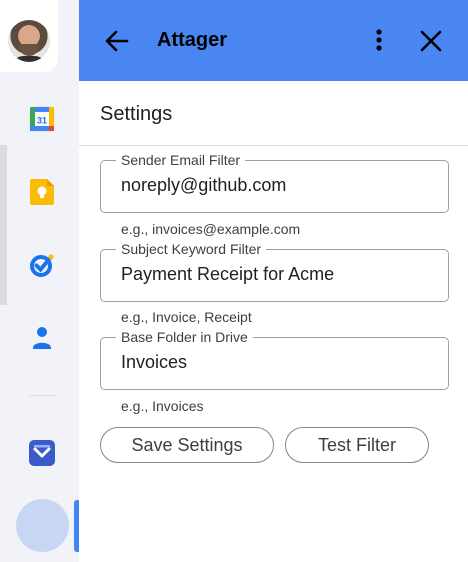 The width and height of the screenshot is (468, 562). Describe the element at coordinates (281, 185) in the screenshot. I see `sender-email-input` at that location.